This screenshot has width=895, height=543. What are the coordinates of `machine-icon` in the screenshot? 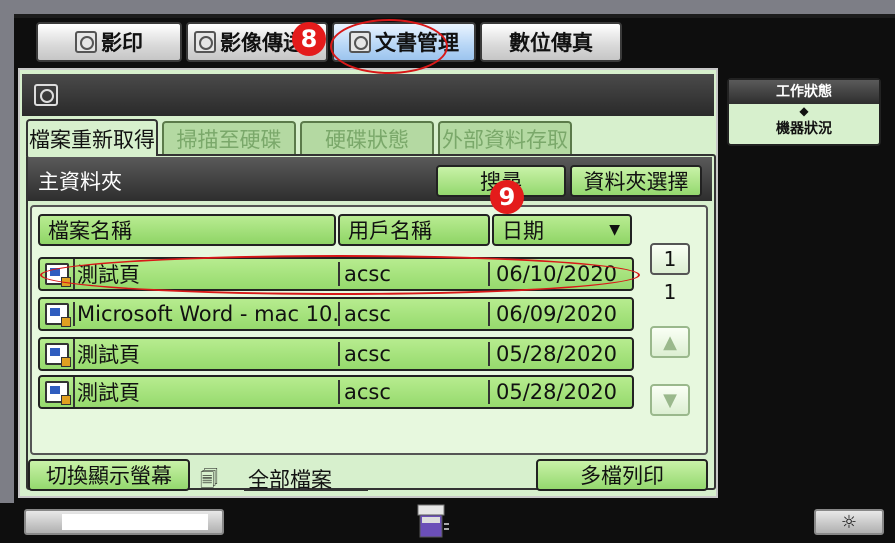 It's located at (433, 521).